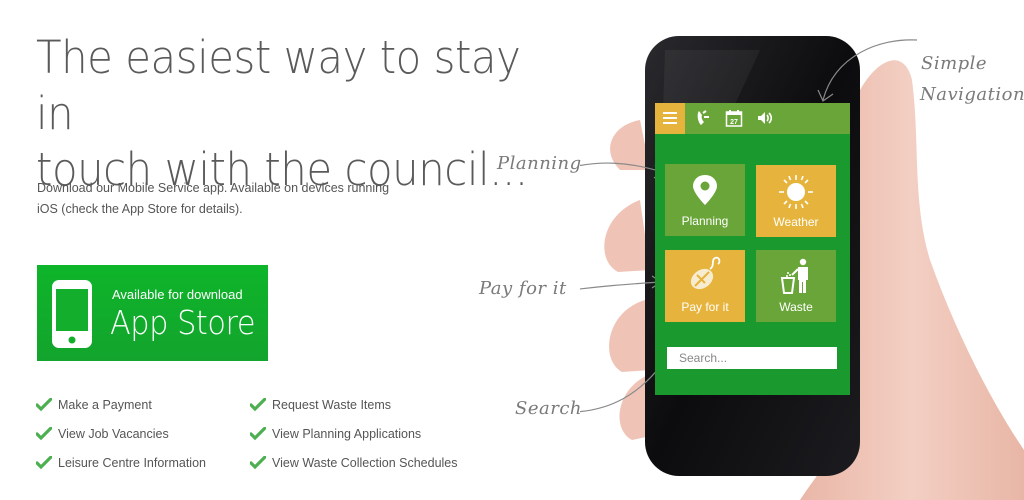 This screenshot has width=1024, height=500. Describe the element at coordinates (954, 63) in the screenshot. I see `annotation-simple: Simple` at that location.